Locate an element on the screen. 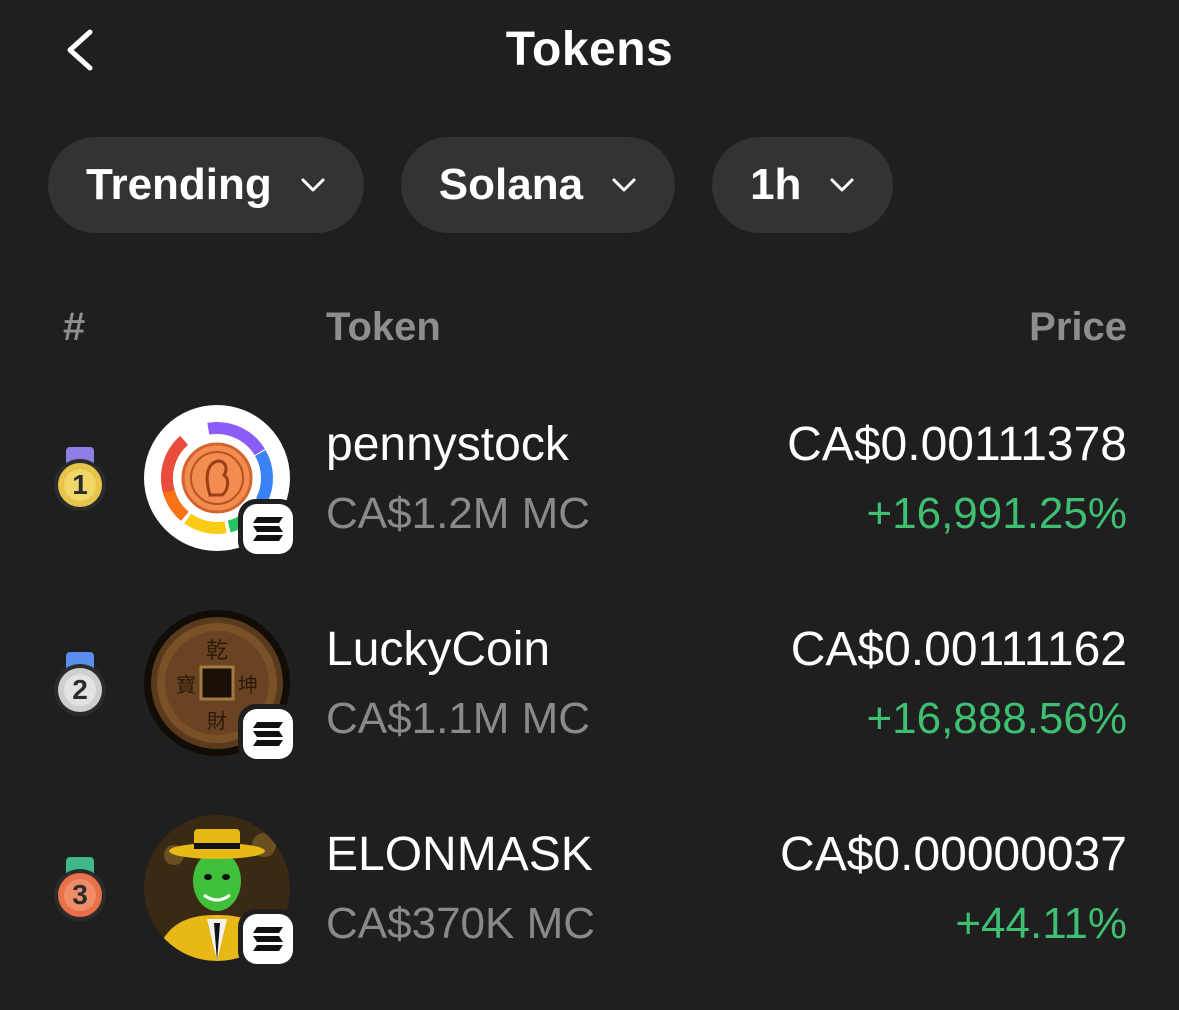 This screenshot has width=1179, height=1010. svg-text: 乾 is located at coordinates (217, 651).